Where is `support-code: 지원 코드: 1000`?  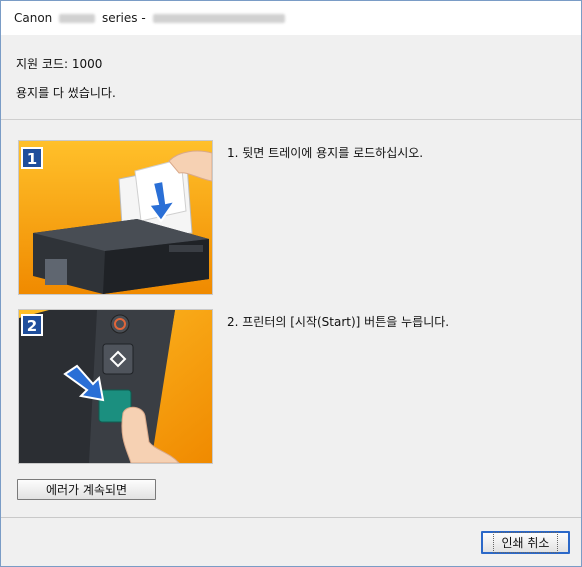 support-code: 지원 코드: 1000 is located at coordinates (59, 64).